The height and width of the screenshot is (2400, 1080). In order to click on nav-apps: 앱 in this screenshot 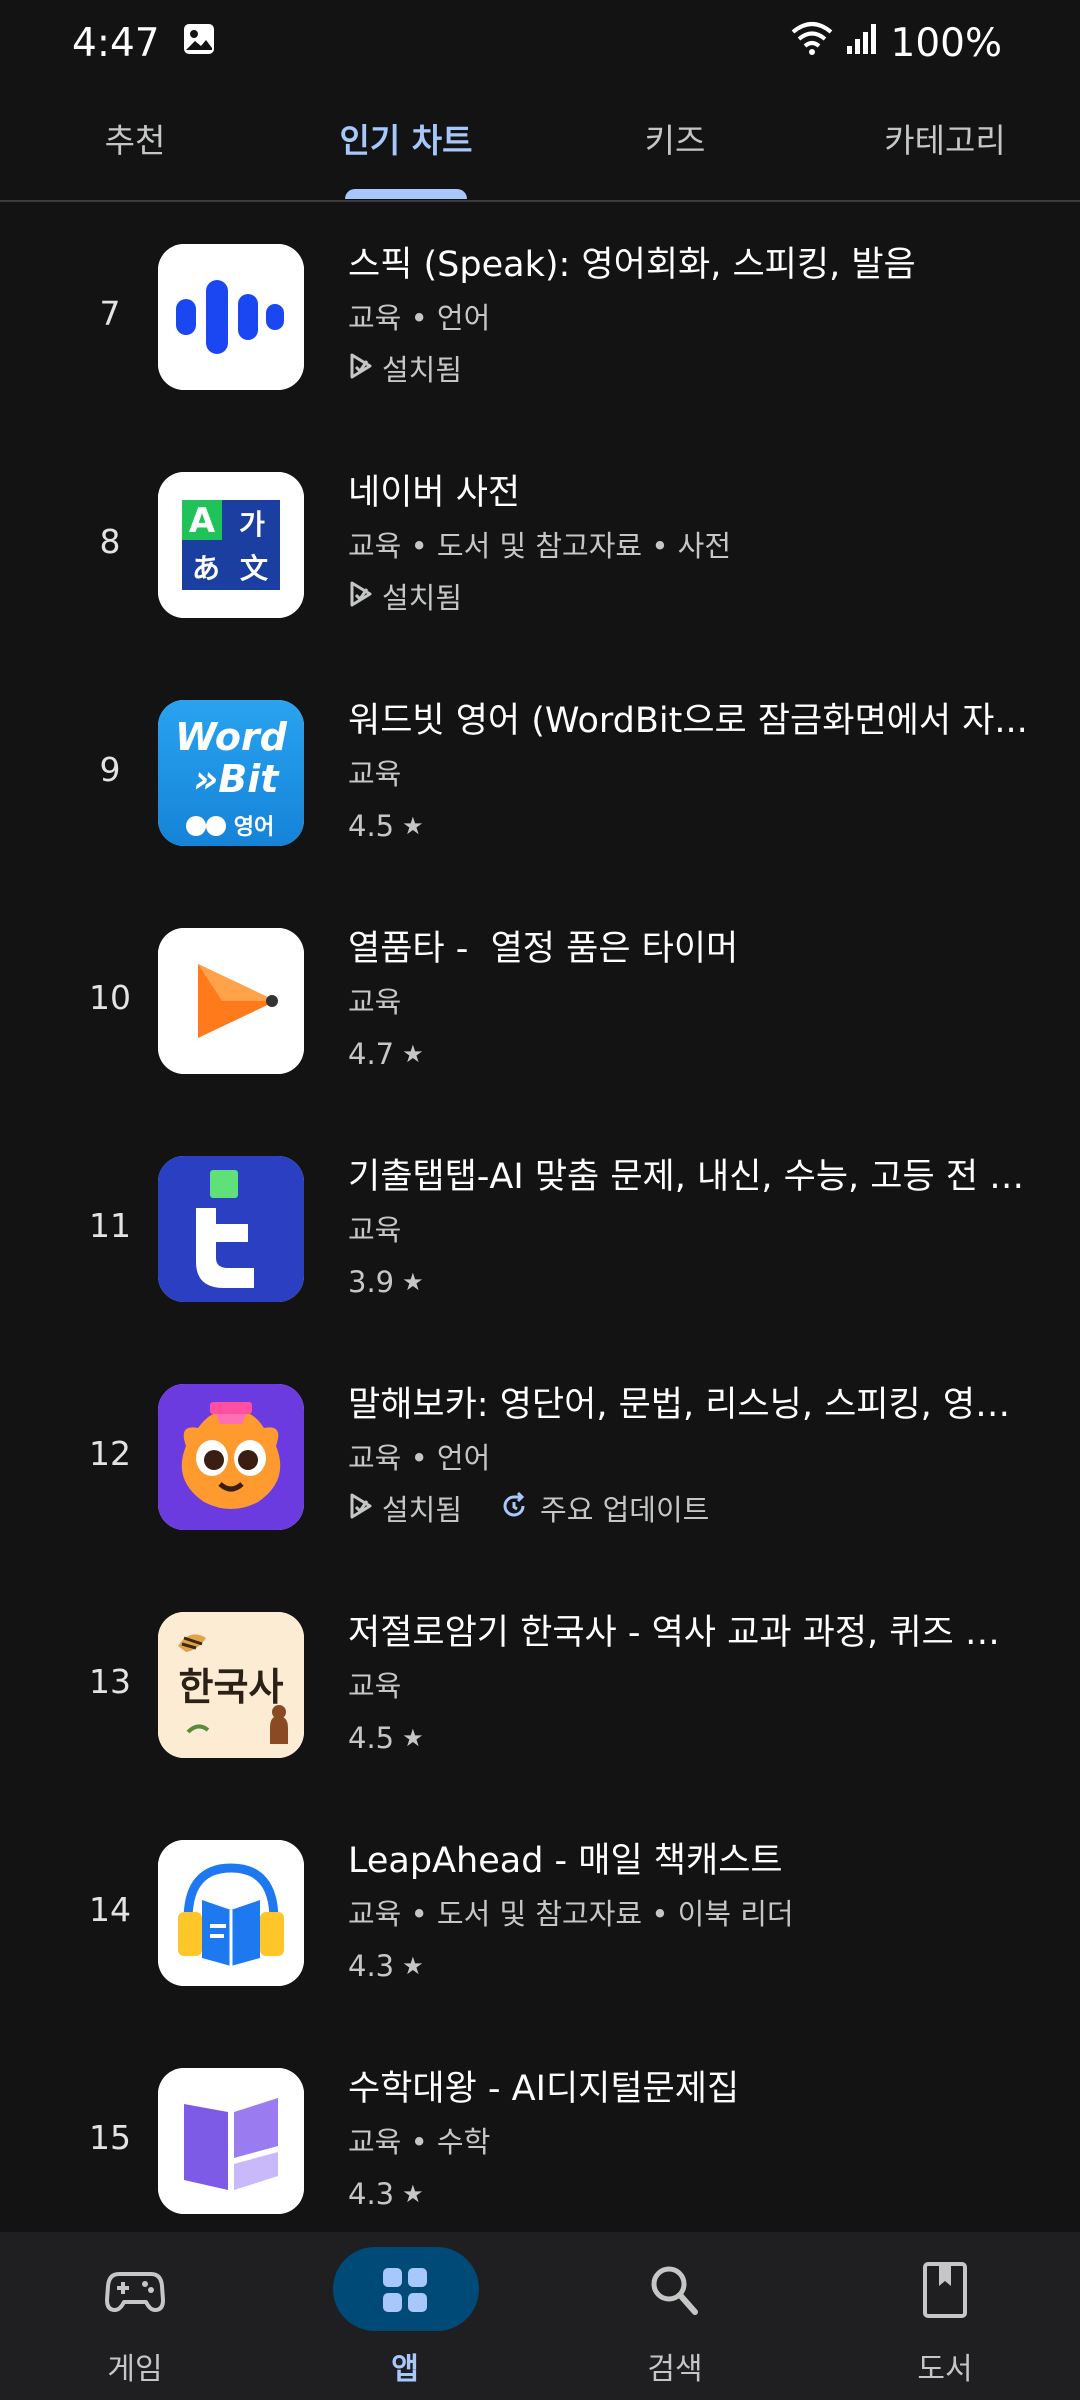, I will do `click(405, 2316)`.